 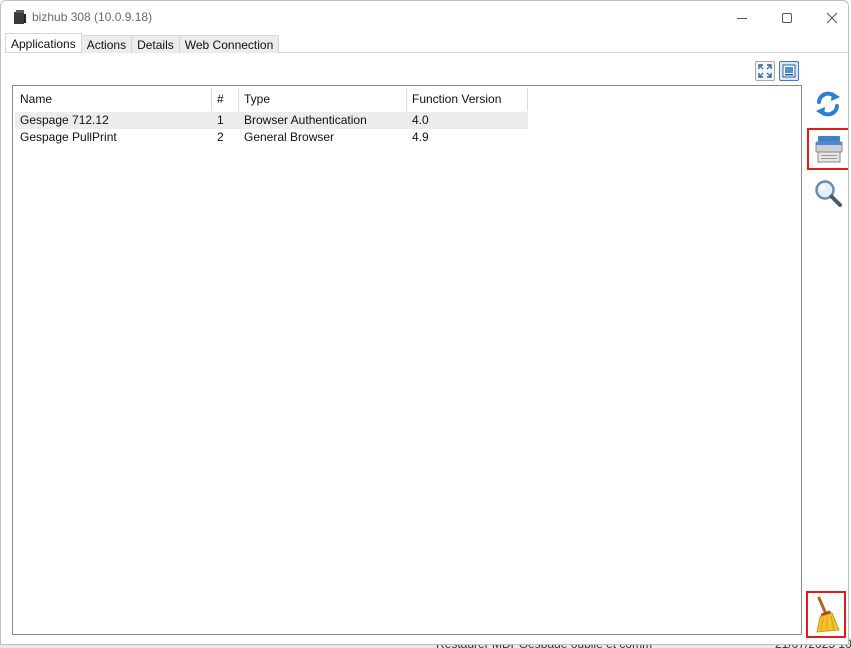 I want to click on table-row: Gespage PullPrint 2 General Browser 4.9, so click(x=271, y=137).